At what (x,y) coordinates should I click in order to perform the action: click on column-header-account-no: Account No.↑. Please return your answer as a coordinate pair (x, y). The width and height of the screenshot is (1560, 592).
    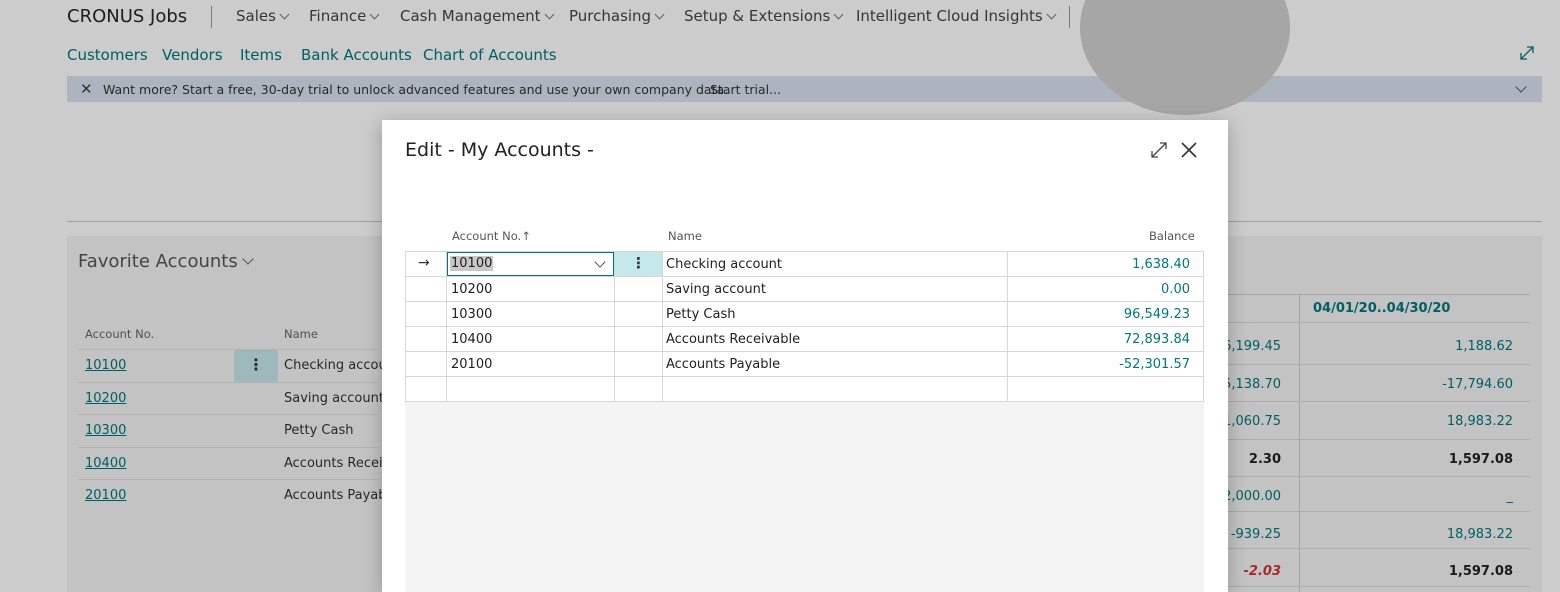
    Looking at the image, I should click on (491, 236).